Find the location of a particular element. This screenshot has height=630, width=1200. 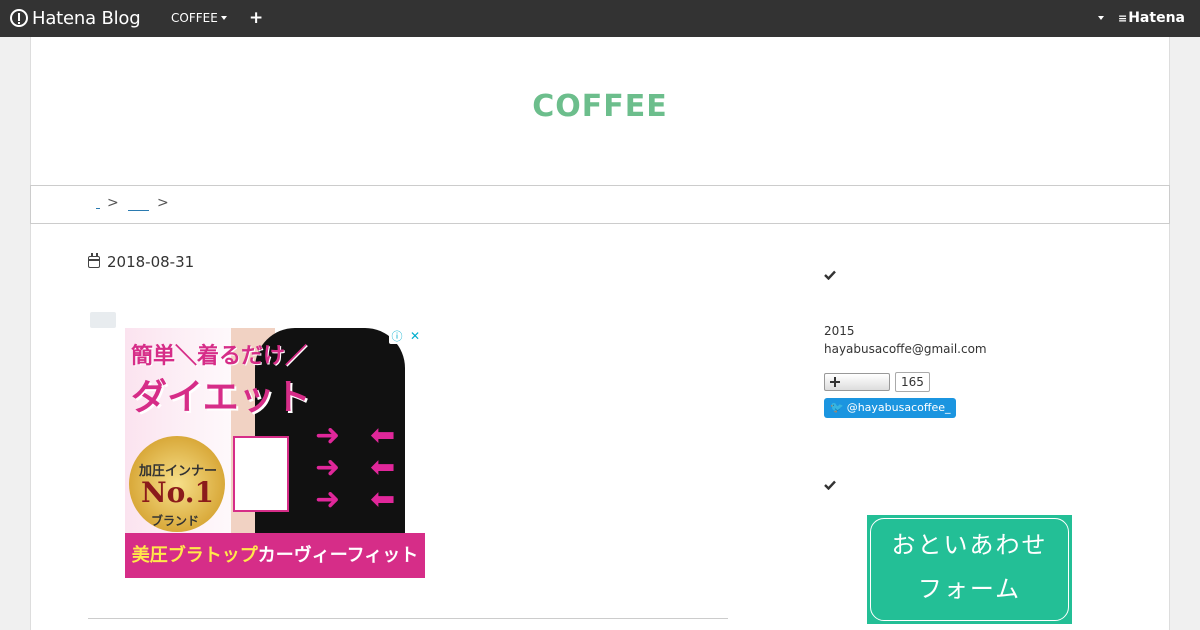

hatena-blog-icon is located at coordinates (19, 18).